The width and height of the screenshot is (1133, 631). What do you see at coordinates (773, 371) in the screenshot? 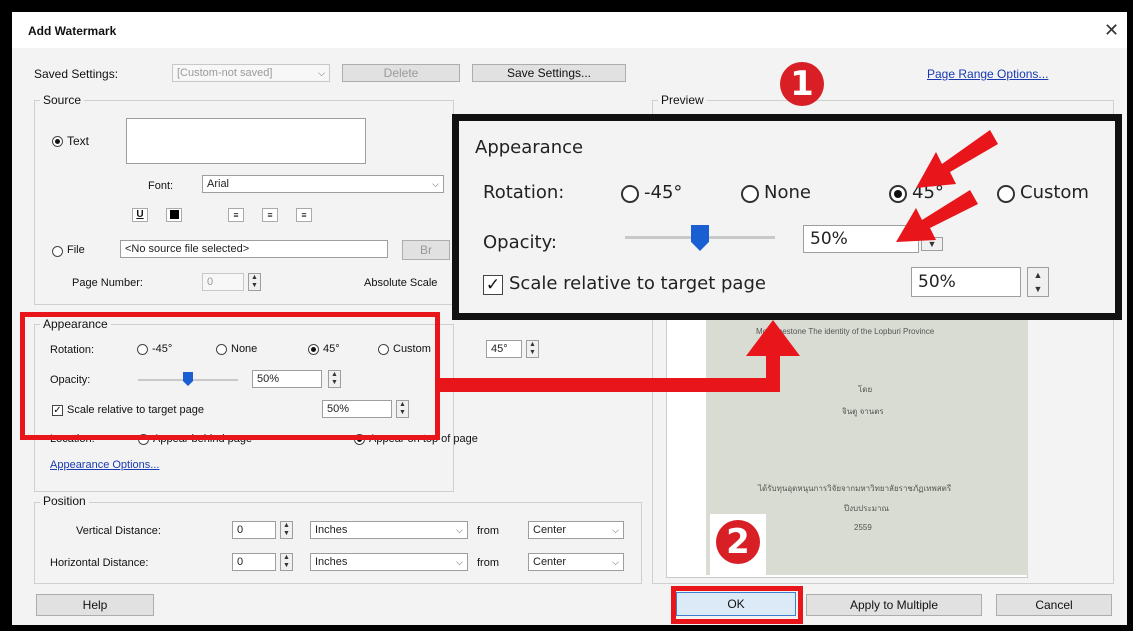
I see `connector-arrow-vertical` at bounding box center [773, 371].